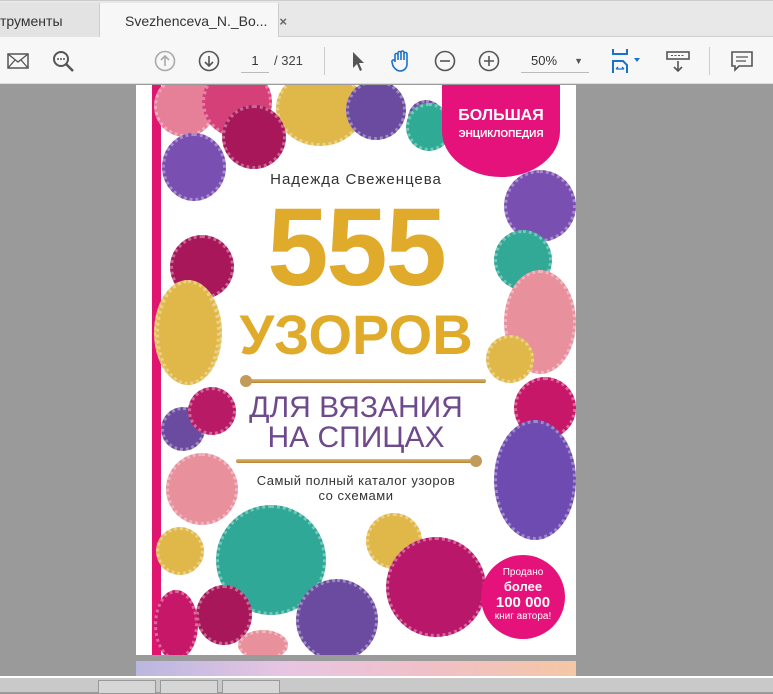  What do you see at coordinates (356, 407) in the screenshot?
I see `cover-subtitle: ДЛЯ ВЯЗАНИЯ` at bounding box center [356, 407].